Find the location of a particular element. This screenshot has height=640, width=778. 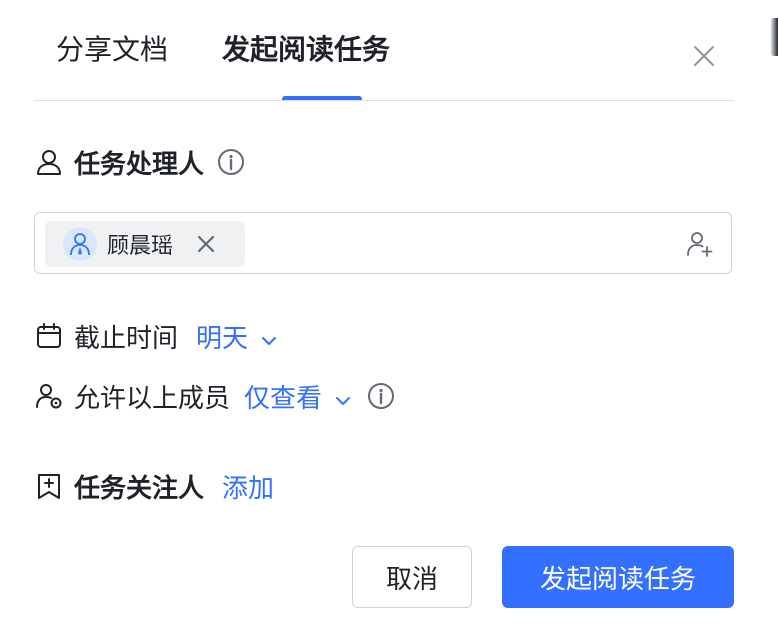

user-settings-icon is located at coordinates (49, 396).